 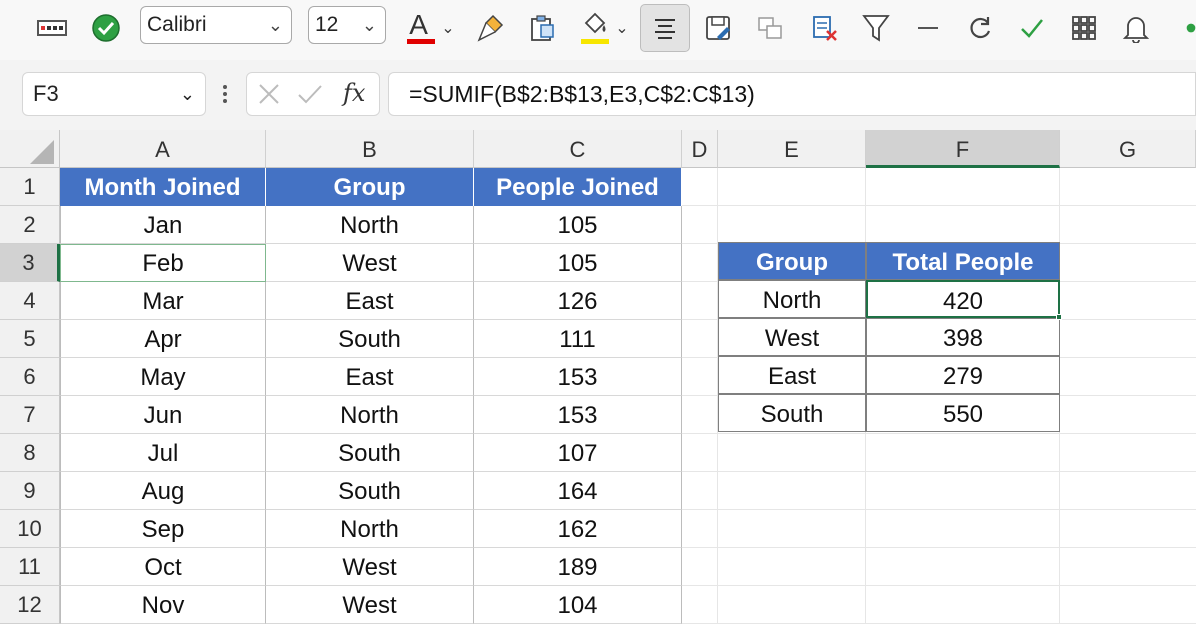 What do you see at coordinates (30, 225) in the screenshot?
I see `row-header-2: 2` at bounding box center [30, 225].